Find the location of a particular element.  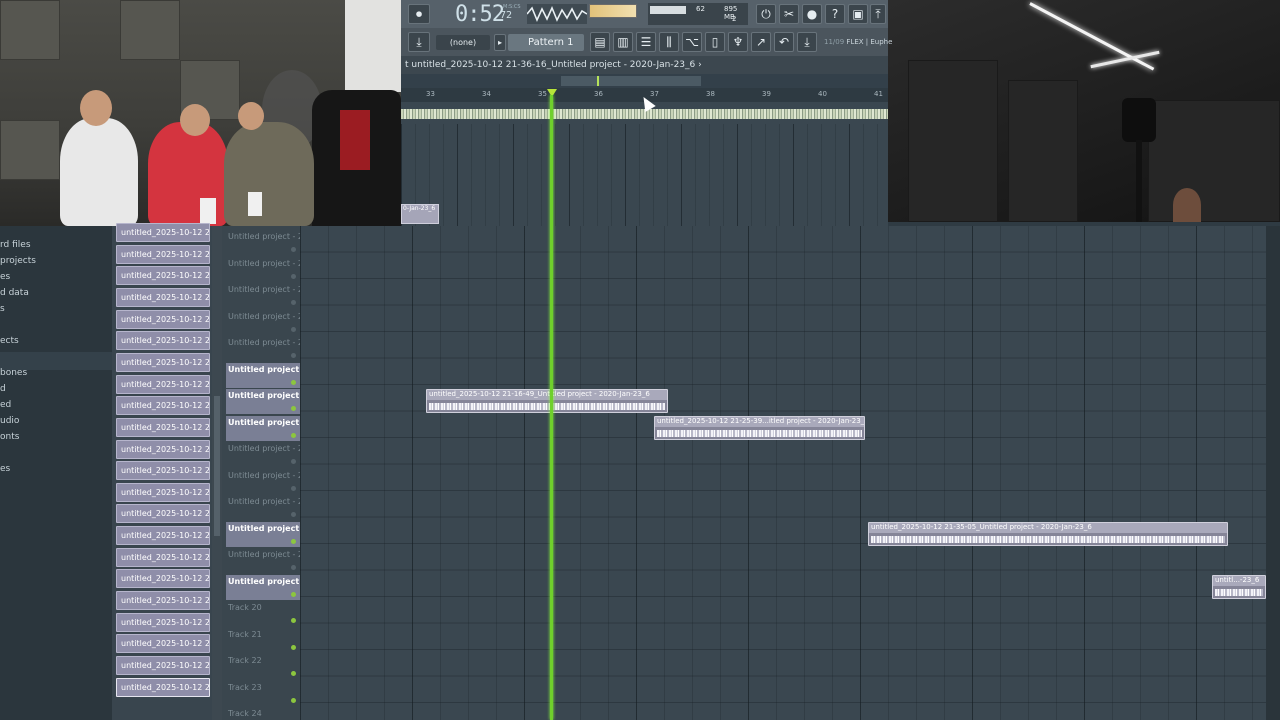

master-volume is located at coordinates (613, 11).